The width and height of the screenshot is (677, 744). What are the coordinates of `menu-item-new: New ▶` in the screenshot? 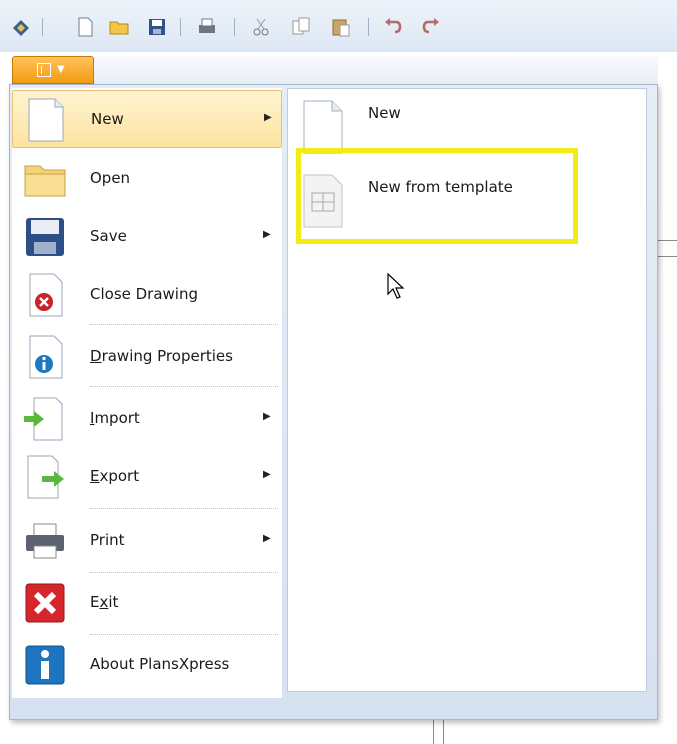 It's located at (147, 119).